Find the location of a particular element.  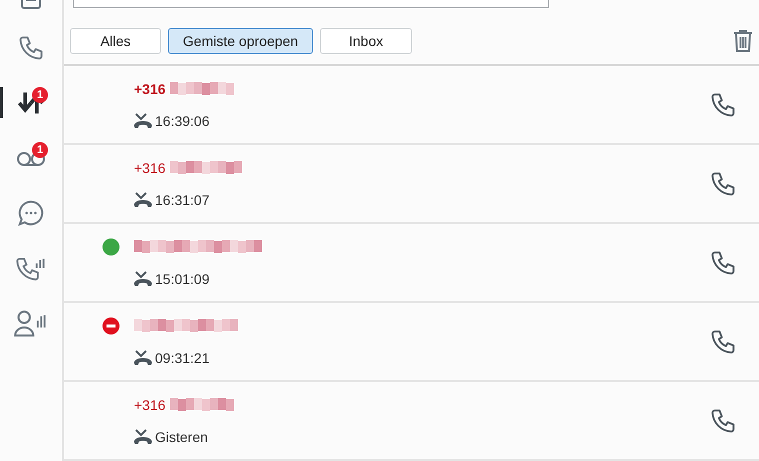

call-time: 16:39:06 is located at coordinates (182, 120).